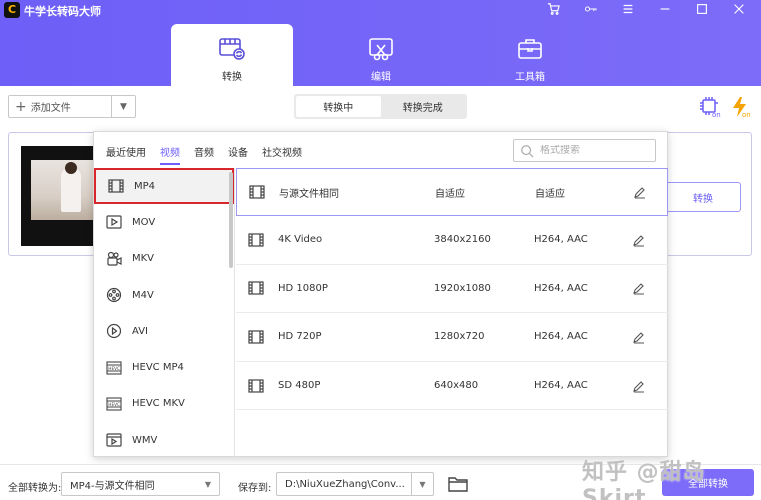  What do you see at coordinates (231, 220) in the screenshot?
I see `format-list-scrollbar` at bounding box center [231, 220].